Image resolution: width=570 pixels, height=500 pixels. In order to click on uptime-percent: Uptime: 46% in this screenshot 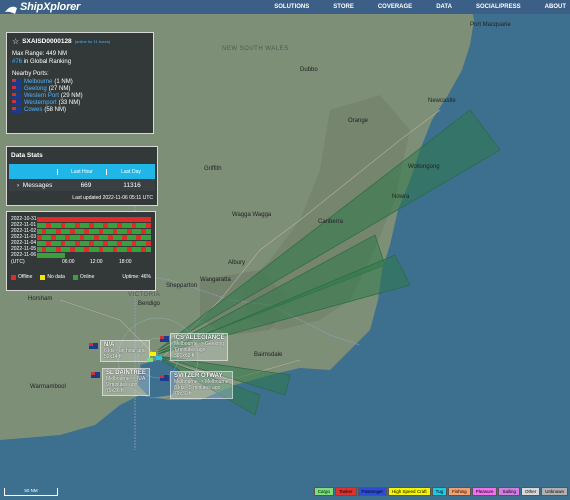, I will do `click(136, 277)`.